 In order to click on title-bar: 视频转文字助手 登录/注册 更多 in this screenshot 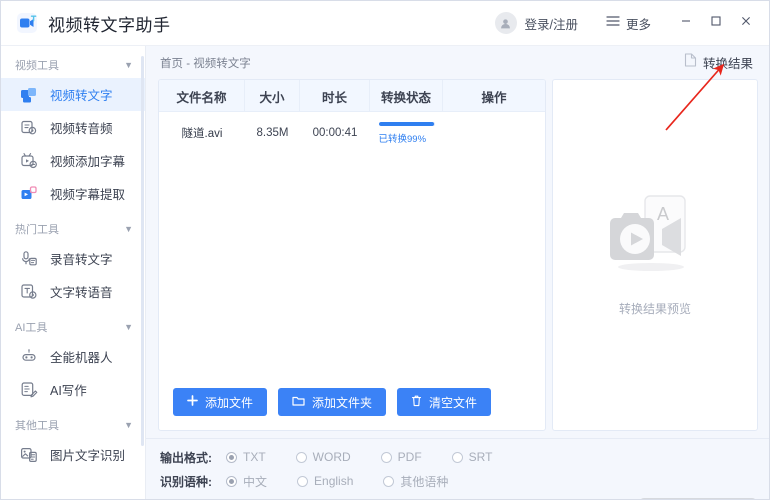, I will do `click(385, 23)`.